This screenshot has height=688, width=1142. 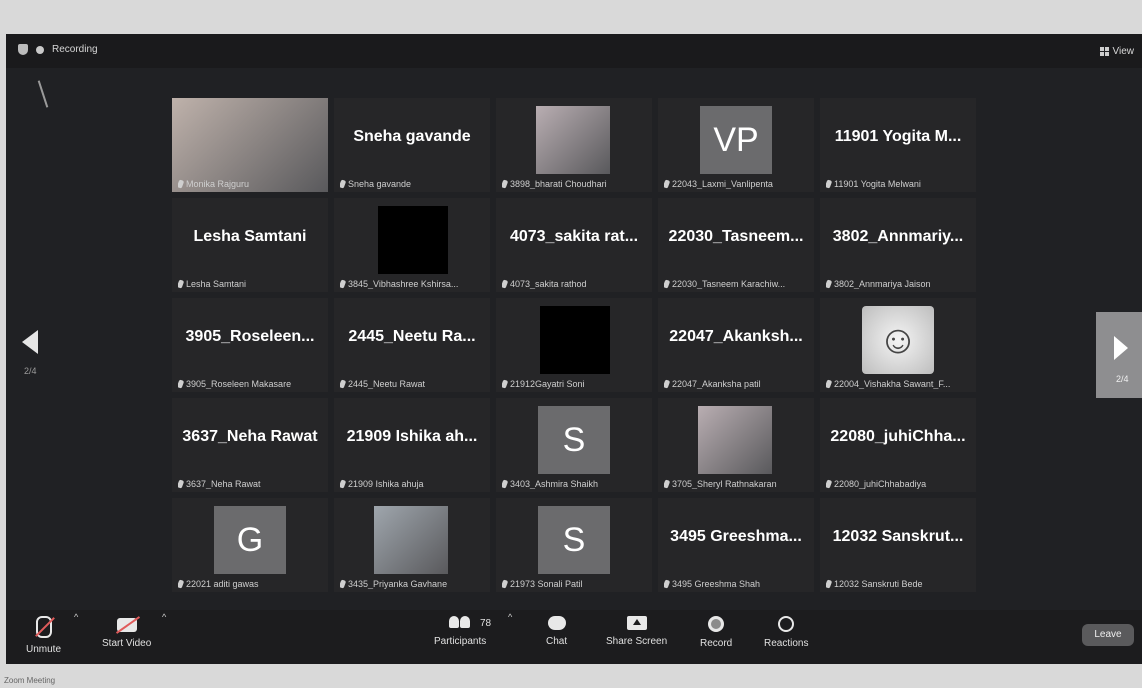 I want to click on participant-tile: 3637_Neha Rawat 3637_Neha Rawat, so click(x=250, y=445).